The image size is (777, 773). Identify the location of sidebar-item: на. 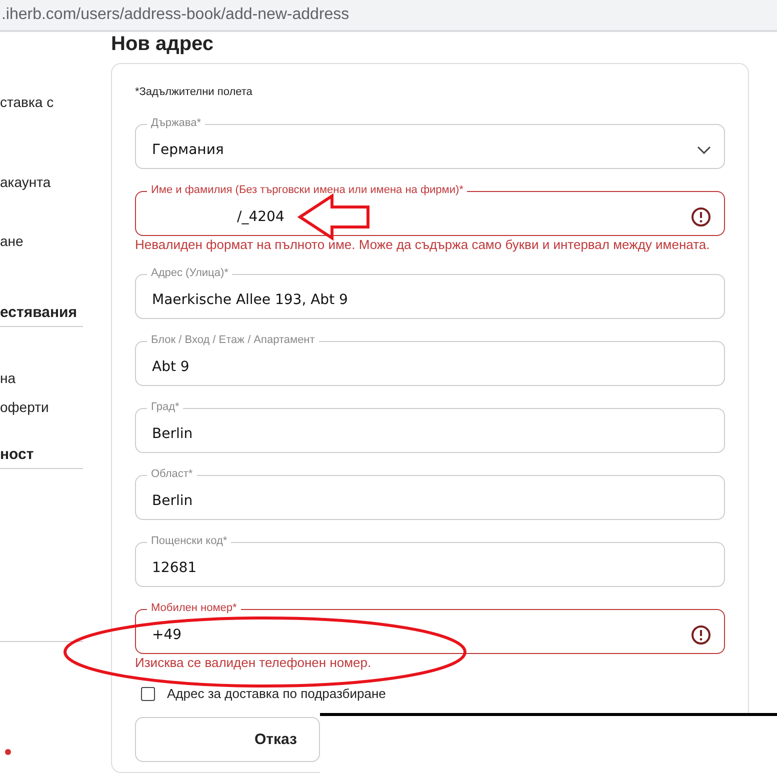
(41, 378).